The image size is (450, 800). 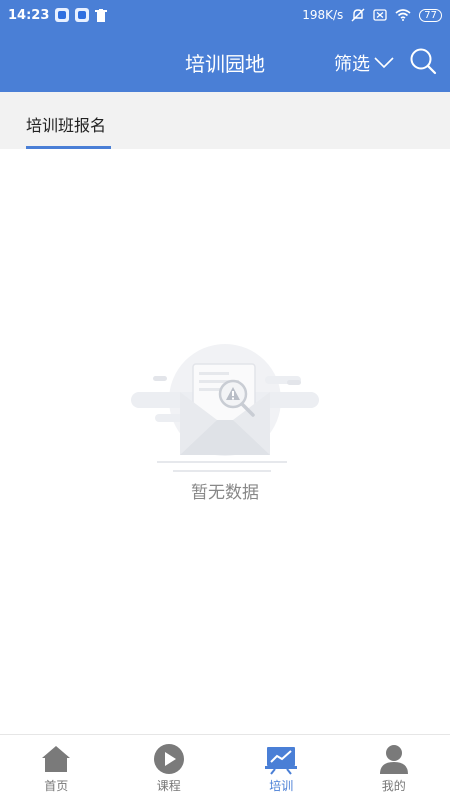 What do you see at coordinates (281, 761) in the screenshot?
I see `training-icon` at bounding box center [281, 761].